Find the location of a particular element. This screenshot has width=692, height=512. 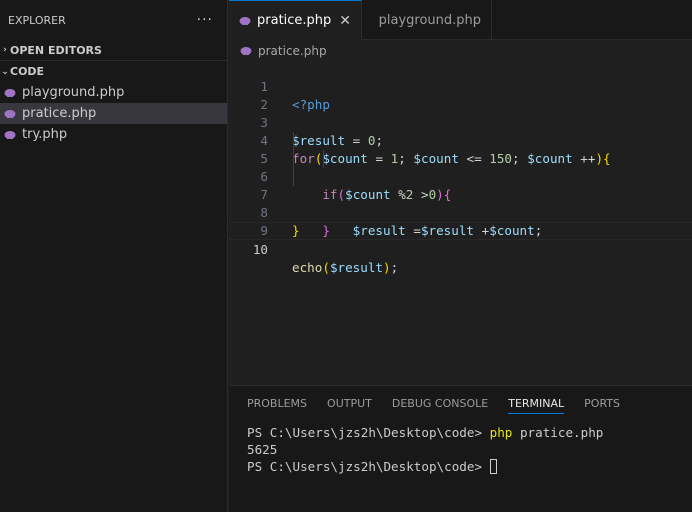

code-line: 1 <?php is located at coordinates (460, 86).